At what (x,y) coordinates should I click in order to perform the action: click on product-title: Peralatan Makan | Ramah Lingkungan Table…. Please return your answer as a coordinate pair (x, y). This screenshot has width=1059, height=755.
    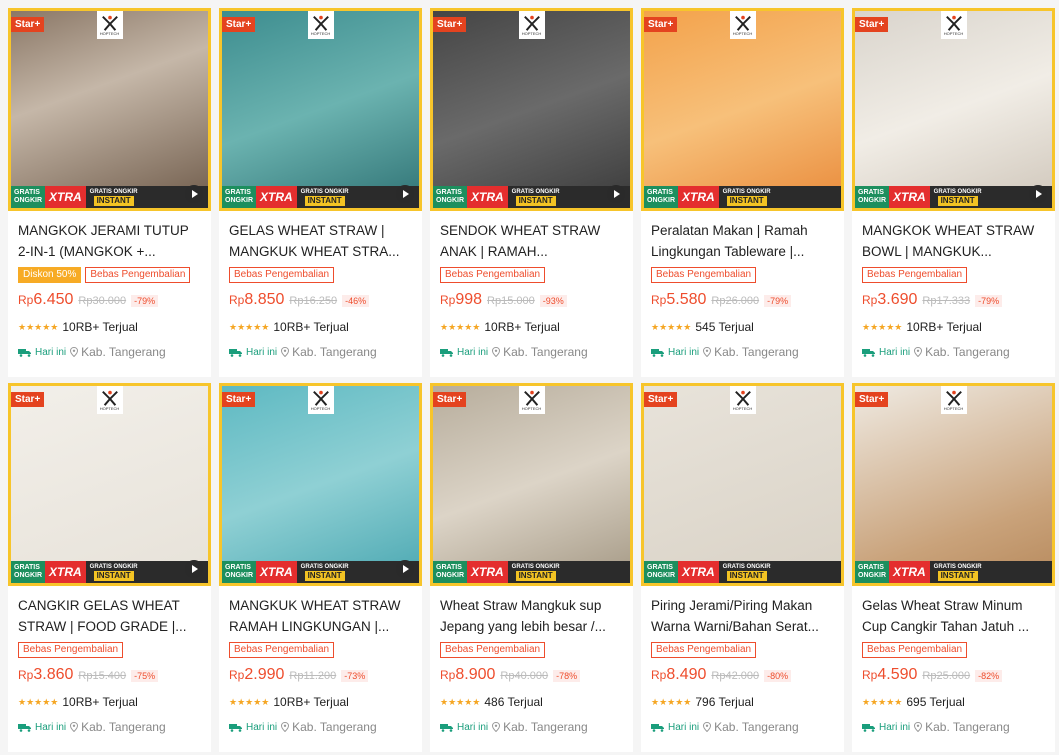
    Looking at the image, I should click on (742, 241).